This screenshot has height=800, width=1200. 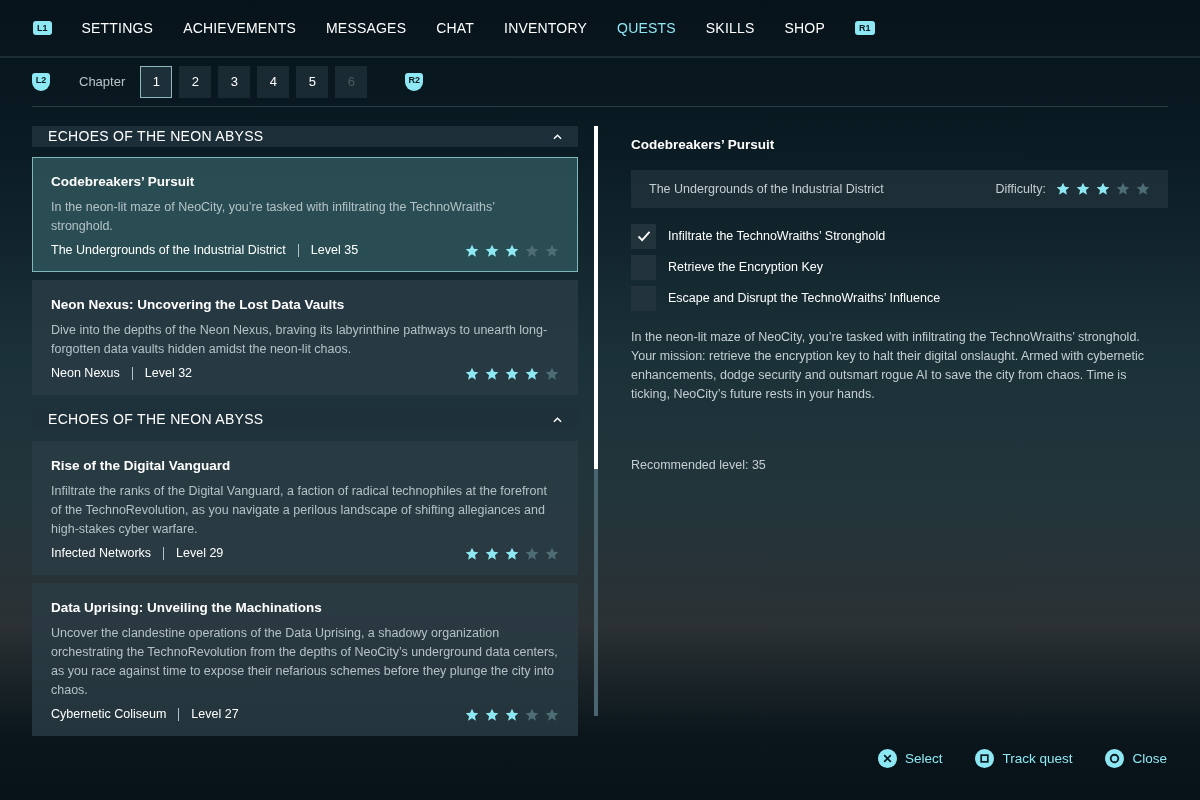 What do you see at coordinates (414, 82) in the screenshot?
I see `trigger-button-hint: R2` at bounding box center [414, 82].